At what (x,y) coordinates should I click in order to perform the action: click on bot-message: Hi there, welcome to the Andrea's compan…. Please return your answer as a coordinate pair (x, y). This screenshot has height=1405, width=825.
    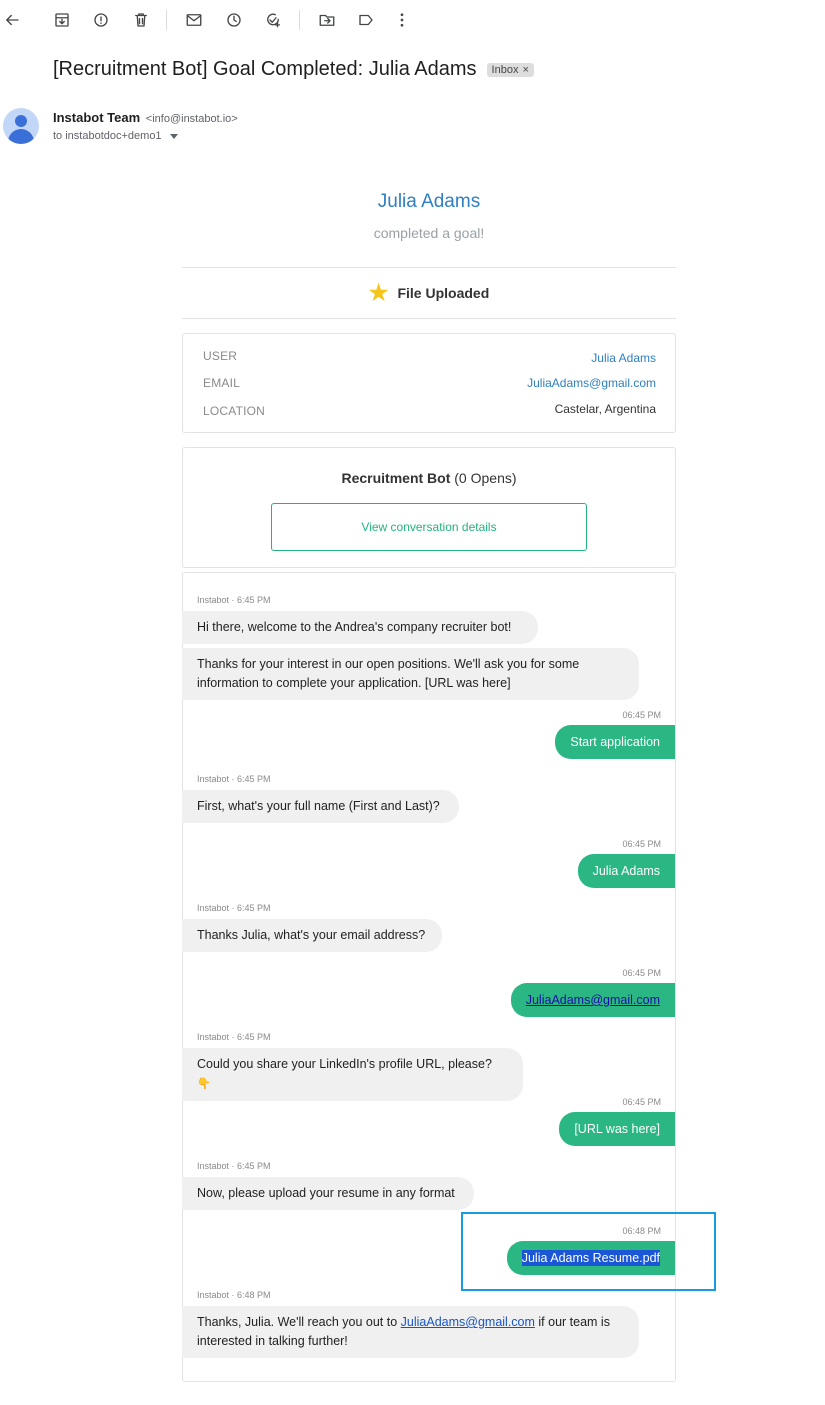
    Looking at the image, I should click on (360, 627).